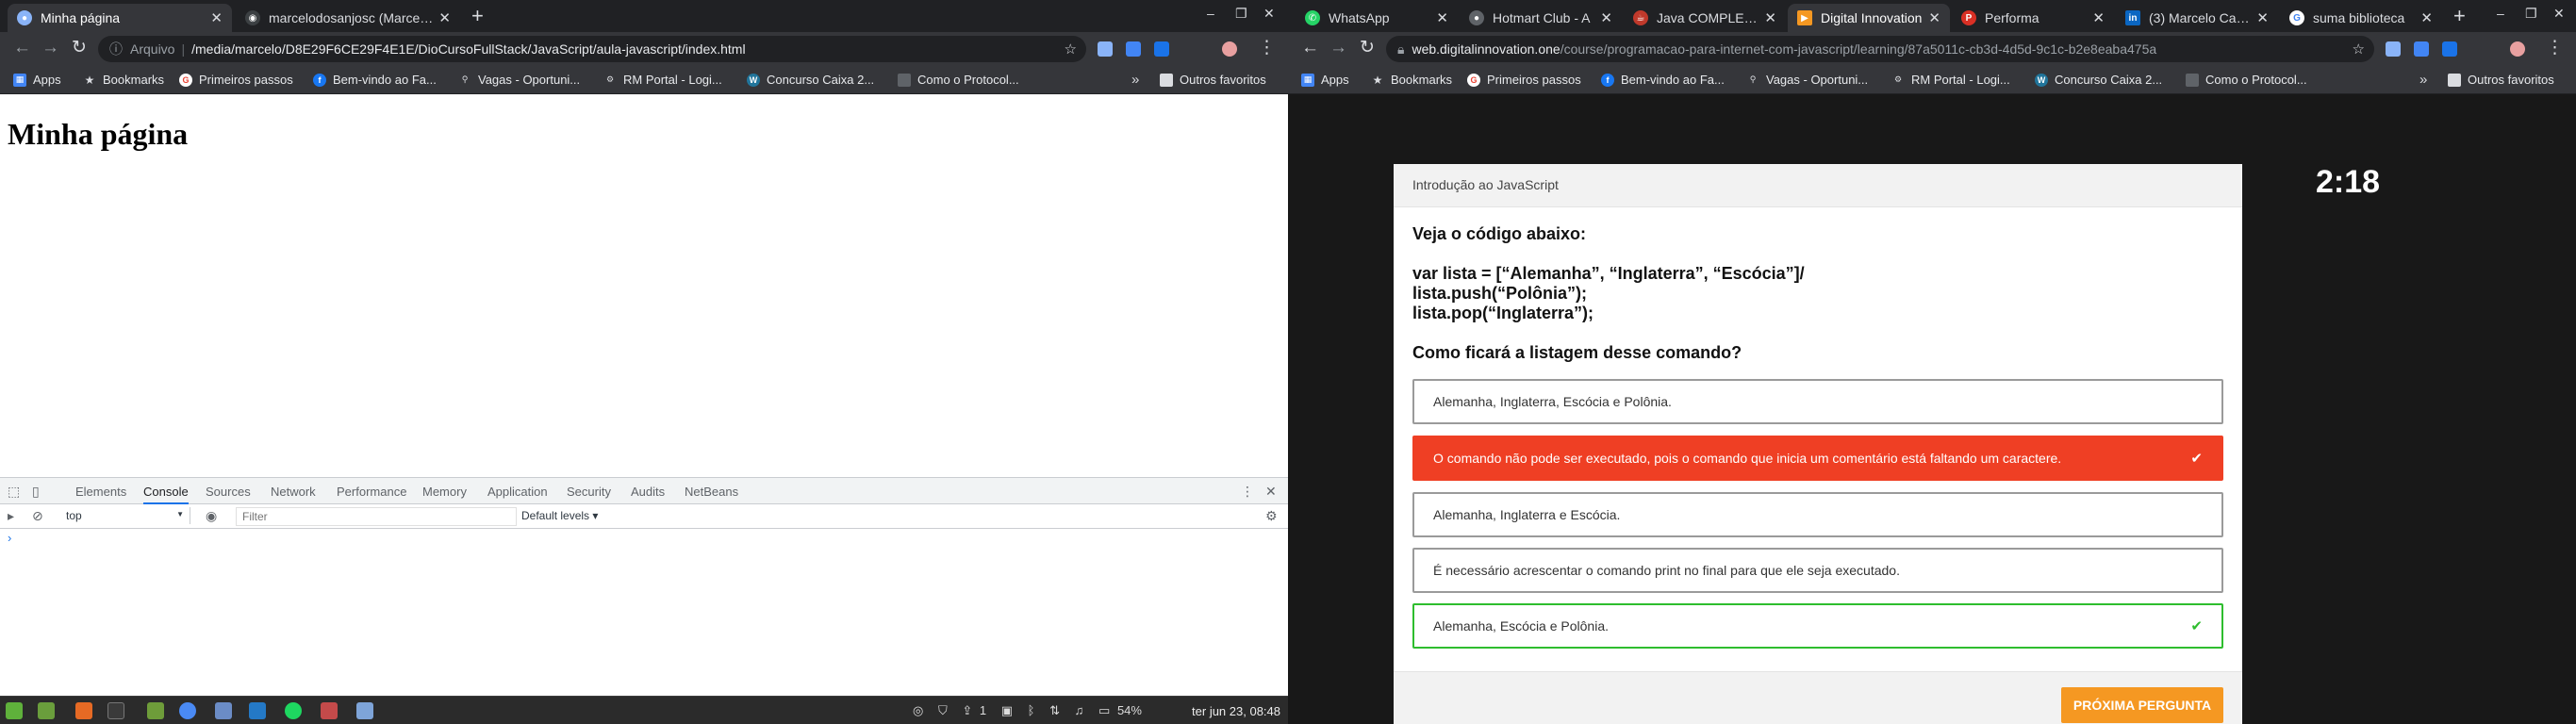  Describe the element at coordinates (1817, 514) in the screenshot. I see `answer-option-3: Alemanha, Inglaterra e Escócia.` at that location.